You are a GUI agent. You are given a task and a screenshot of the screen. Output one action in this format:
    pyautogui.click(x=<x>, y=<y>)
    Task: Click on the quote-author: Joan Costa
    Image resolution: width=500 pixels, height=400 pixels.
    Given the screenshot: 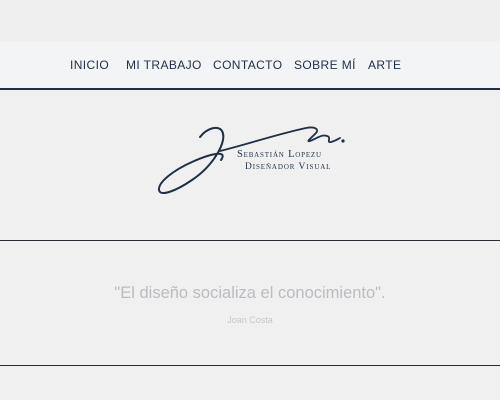 What is the action you would take?
    pyautogui.click(x=250, y=320)
    